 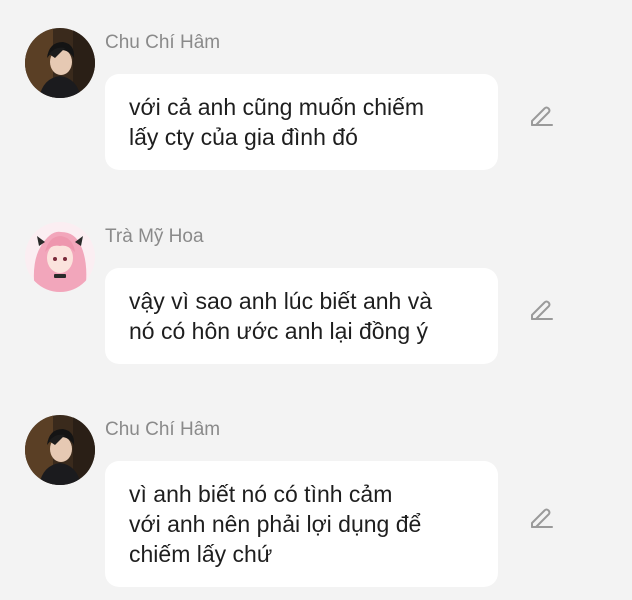 I want to click on message-text-line: nó có hôn ước anh lại đồng ý, so click(x=279, y=331).